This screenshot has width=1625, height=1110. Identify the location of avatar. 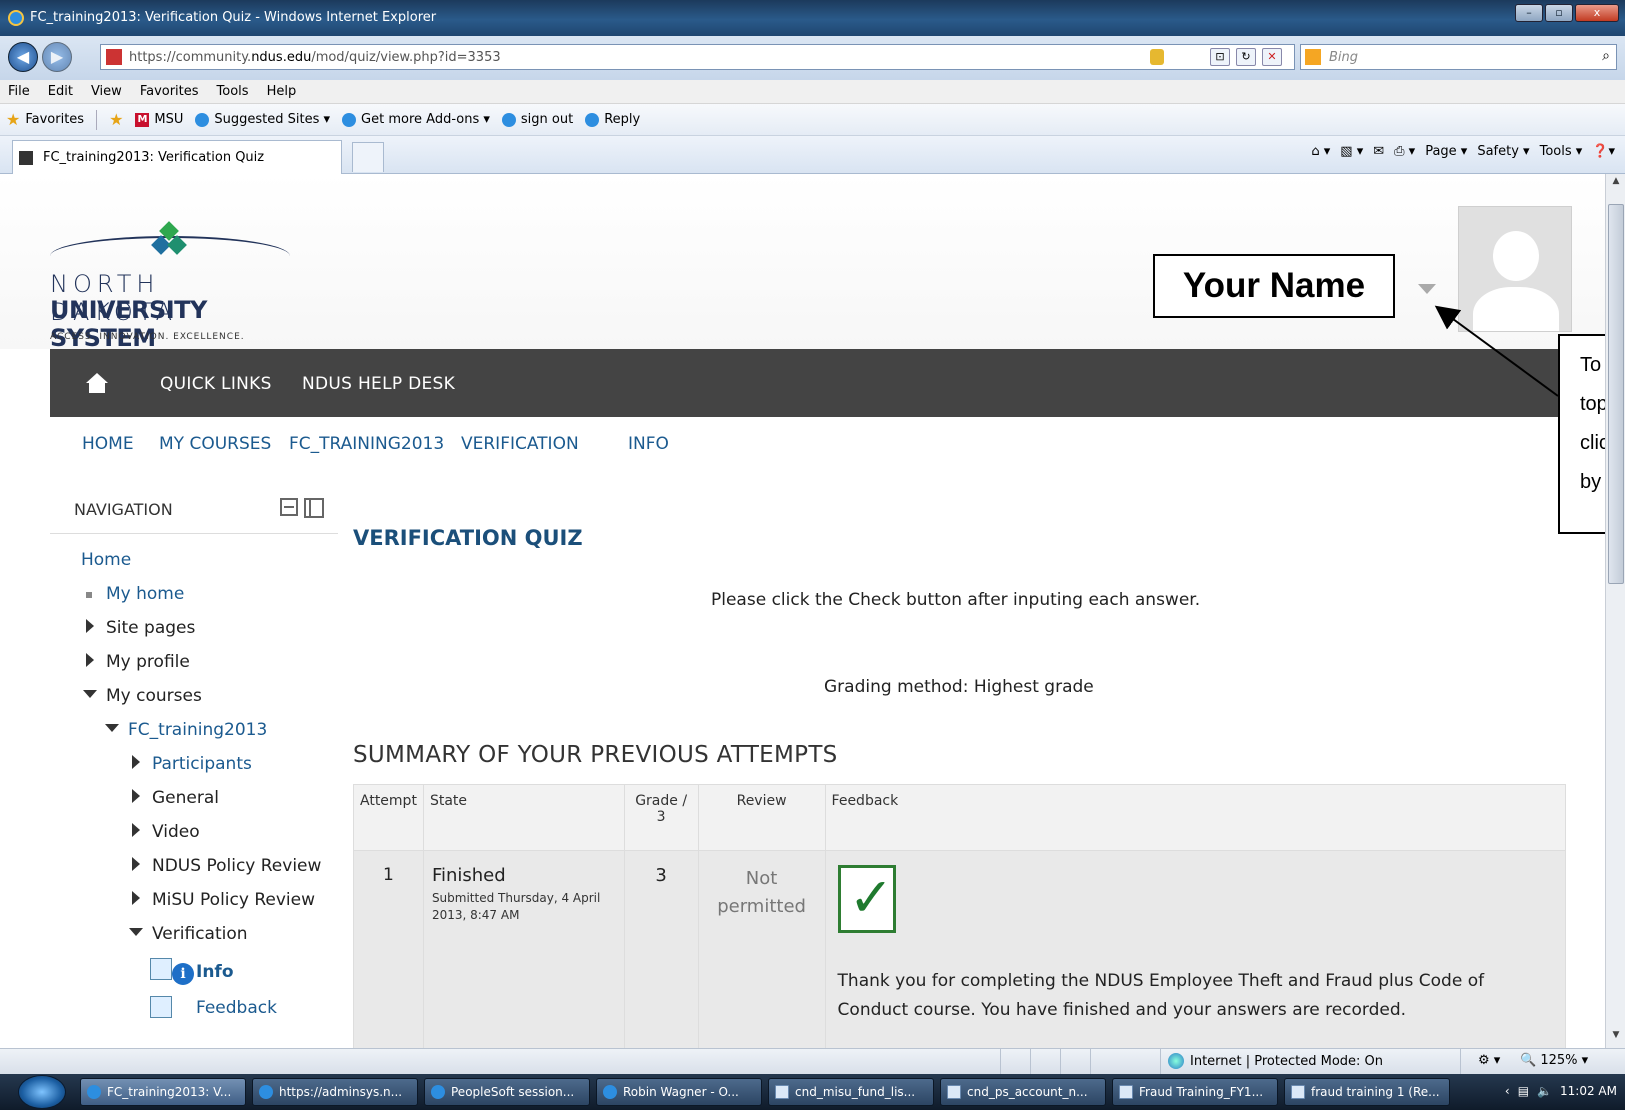
(1515, 269).